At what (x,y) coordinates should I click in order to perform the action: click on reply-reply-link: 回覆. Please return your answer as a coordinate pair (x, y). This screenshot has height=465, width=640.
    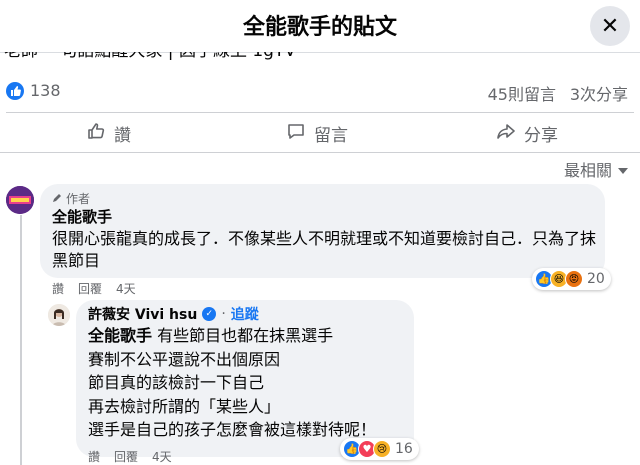
    Looking at the image, I should click on (126, 456).